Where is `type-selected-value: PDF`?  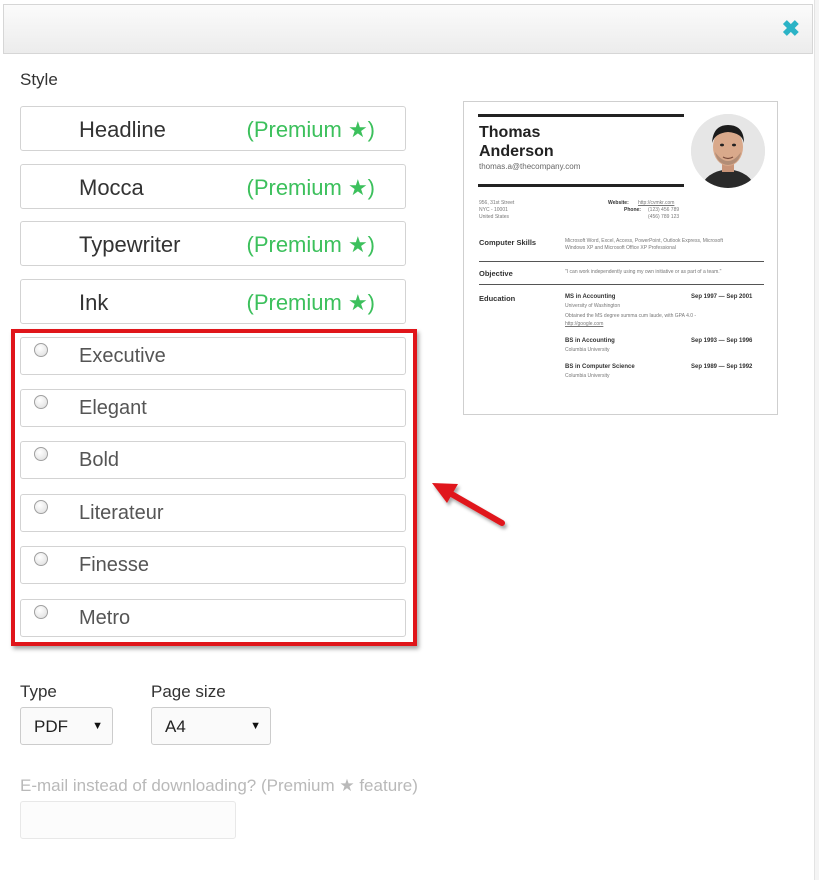 type-selected-value: PDF is located at coordinates (51, 726).